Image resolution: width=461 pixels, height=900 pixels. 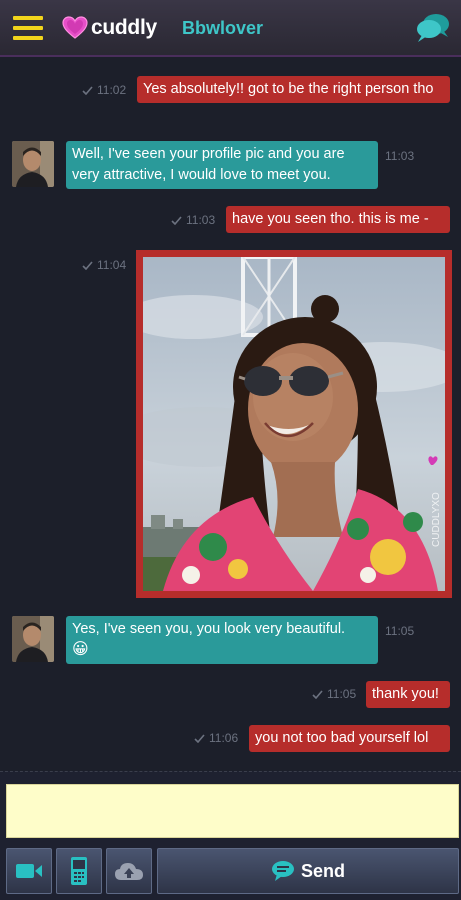 I want to click on outgoing-message: you not too bad yourself lol, so click(x=349, y=738).